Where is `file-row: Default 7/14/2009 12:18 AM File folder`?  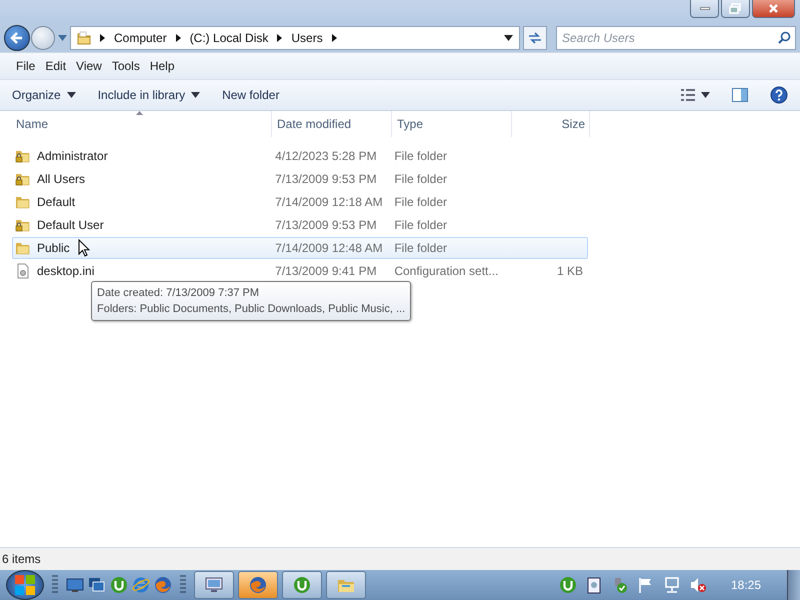 file-row: Default 7/14/2009 12:18 AM File folder is located at coordinates (300, 202).